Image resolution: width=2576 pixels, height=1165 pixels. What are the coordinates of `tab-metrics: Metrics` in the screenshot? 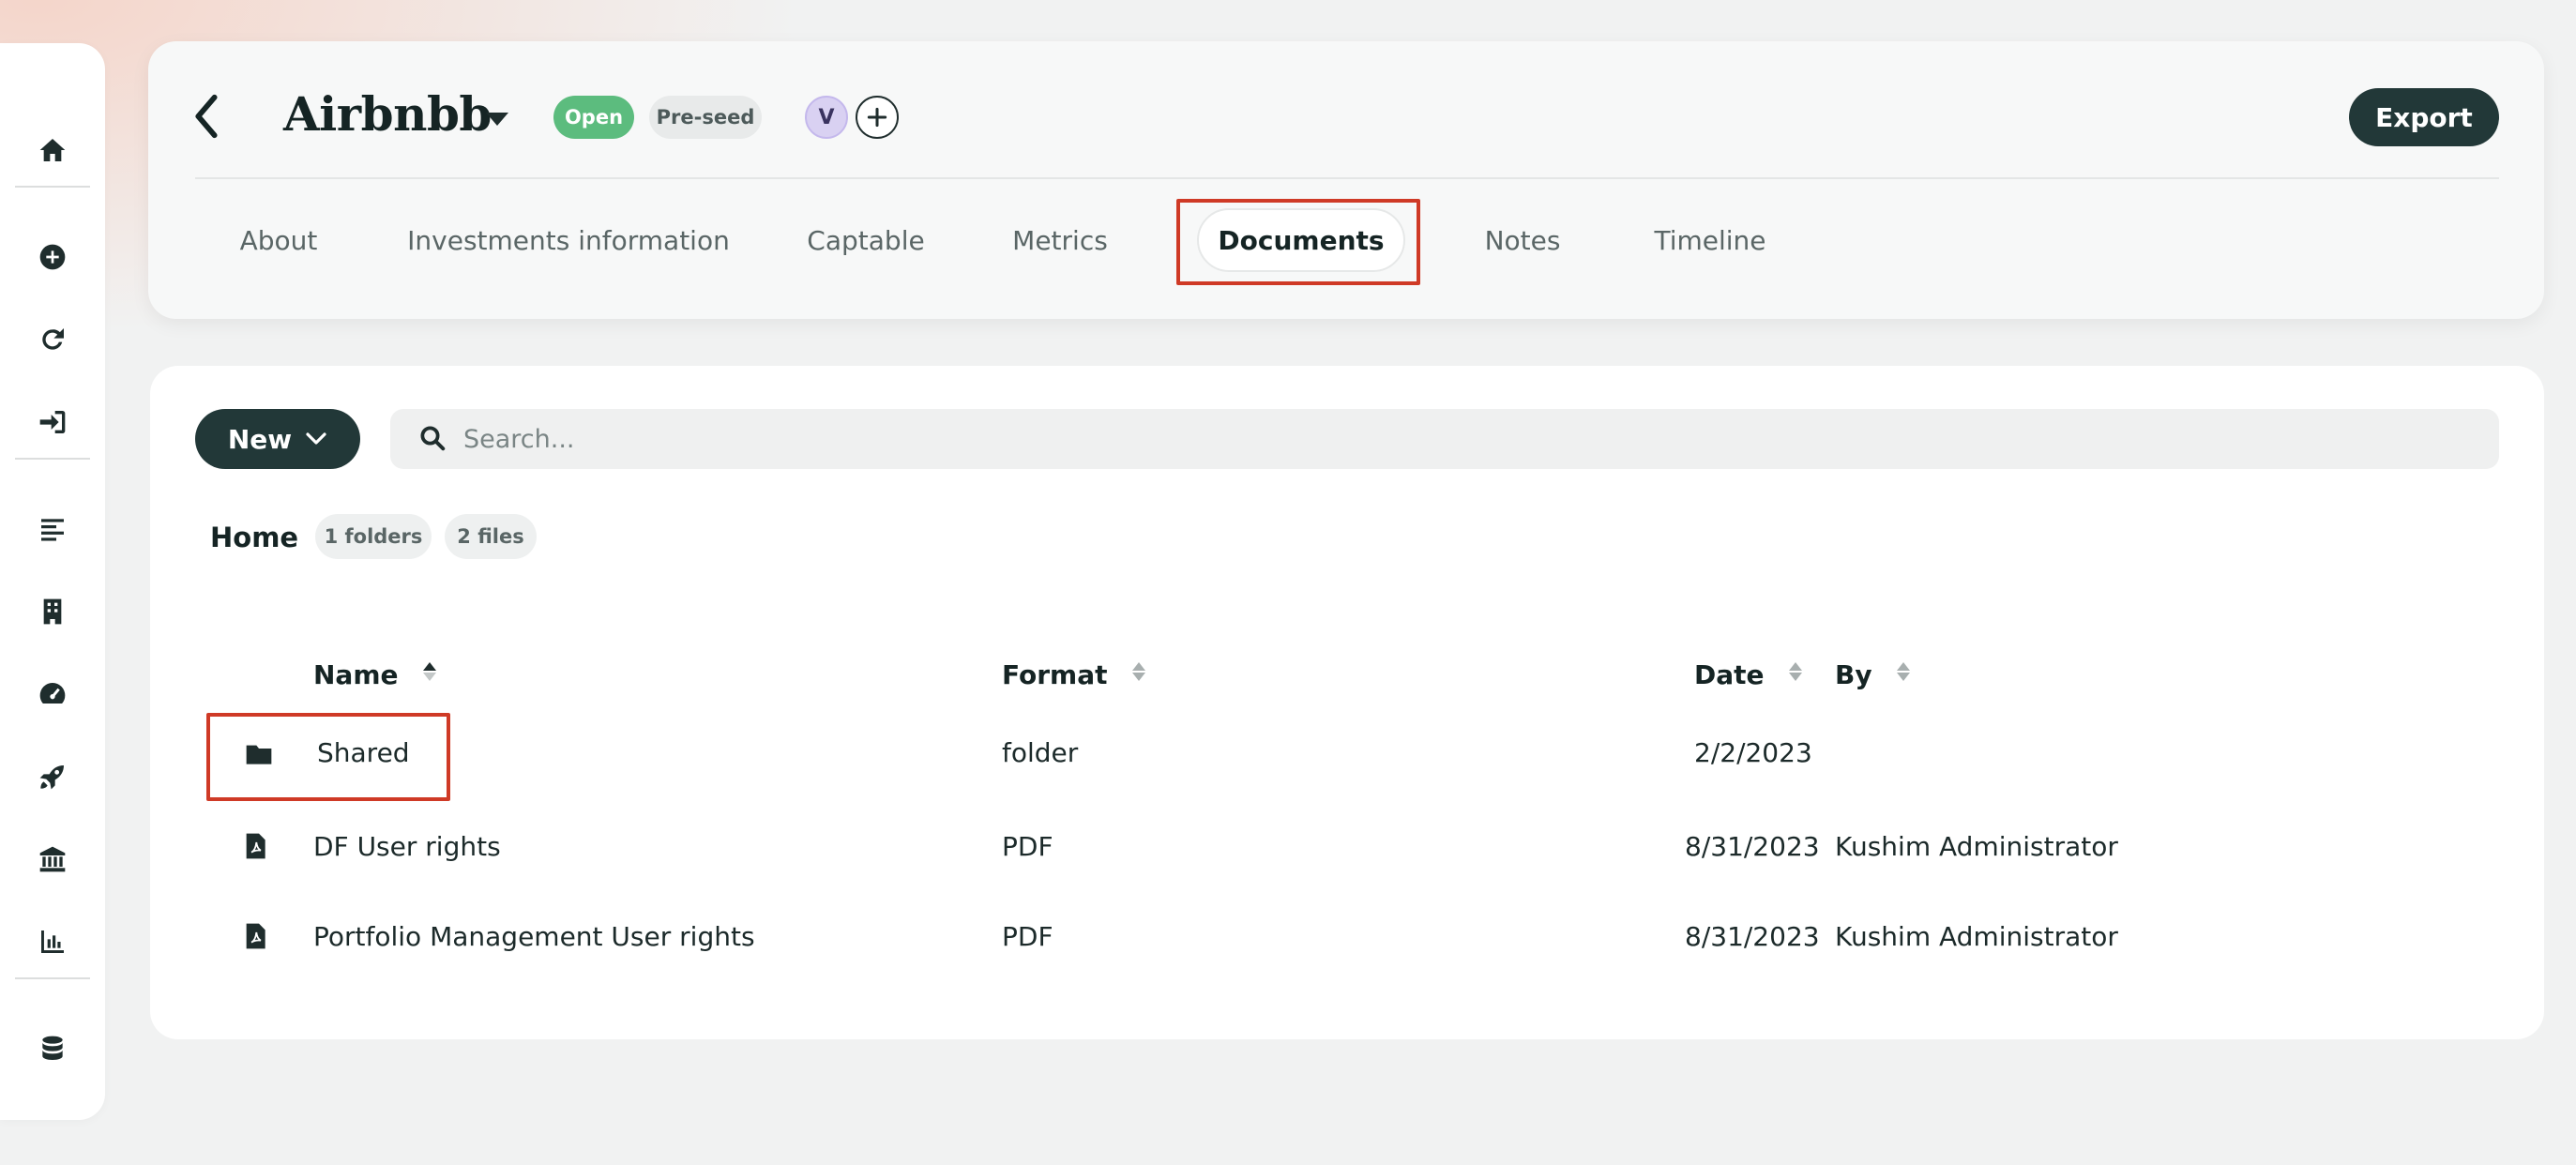 It's located at (1060, 240).